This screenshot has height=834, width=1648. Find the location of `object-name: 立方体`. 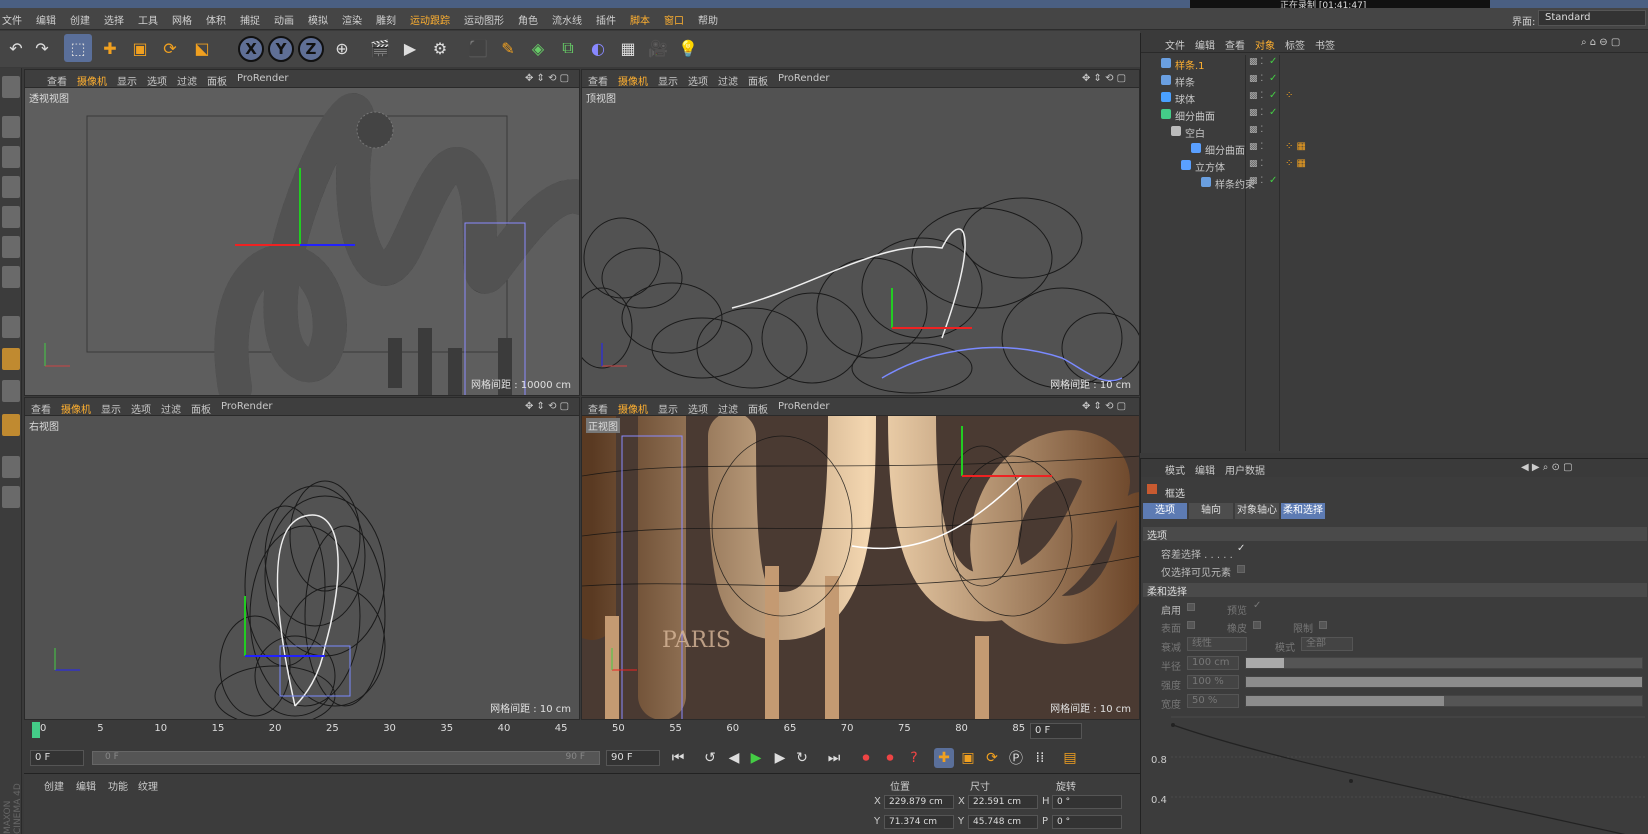

object-name: 立方体 is located at coordinates (1210, 166).